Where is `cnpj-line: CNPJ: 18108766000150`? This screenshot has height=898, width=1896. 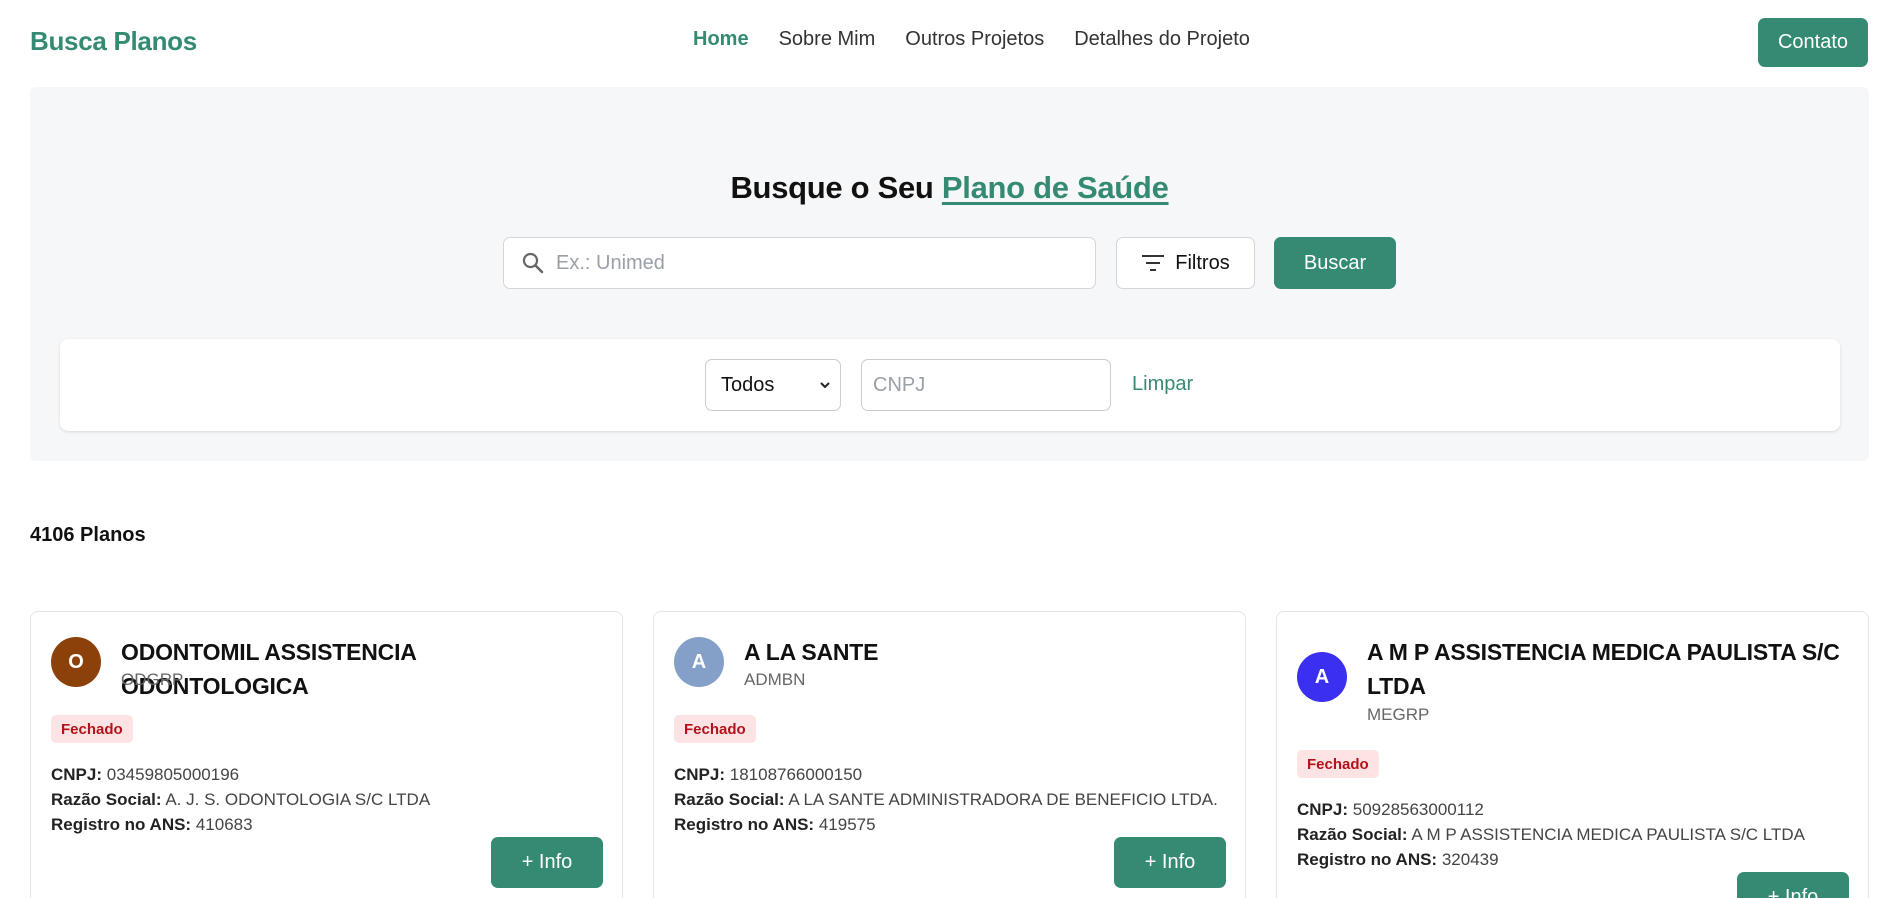
cnpj-line: CNPJ: 18108766000150 is located at coordinates (768, 775).